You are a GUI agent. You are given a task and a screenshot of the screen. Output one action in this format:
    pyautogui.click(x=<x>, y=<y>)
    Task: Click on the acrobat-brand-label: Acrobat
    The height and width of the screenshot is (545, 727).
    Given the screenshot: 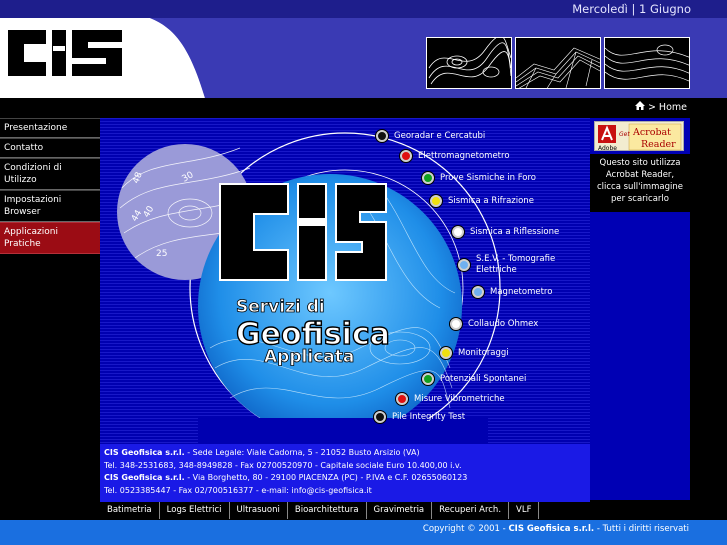 What is the action you would take?
    pyautogui.click(x=651, y=132)
    